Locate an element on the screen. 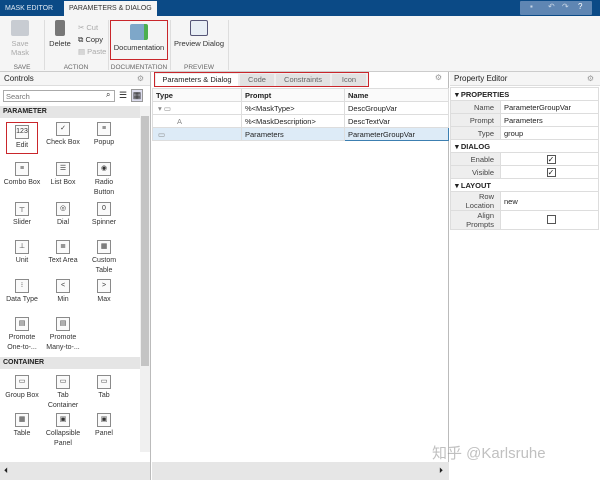  row-name: DescTextVar is located at coordinates (396, 121).